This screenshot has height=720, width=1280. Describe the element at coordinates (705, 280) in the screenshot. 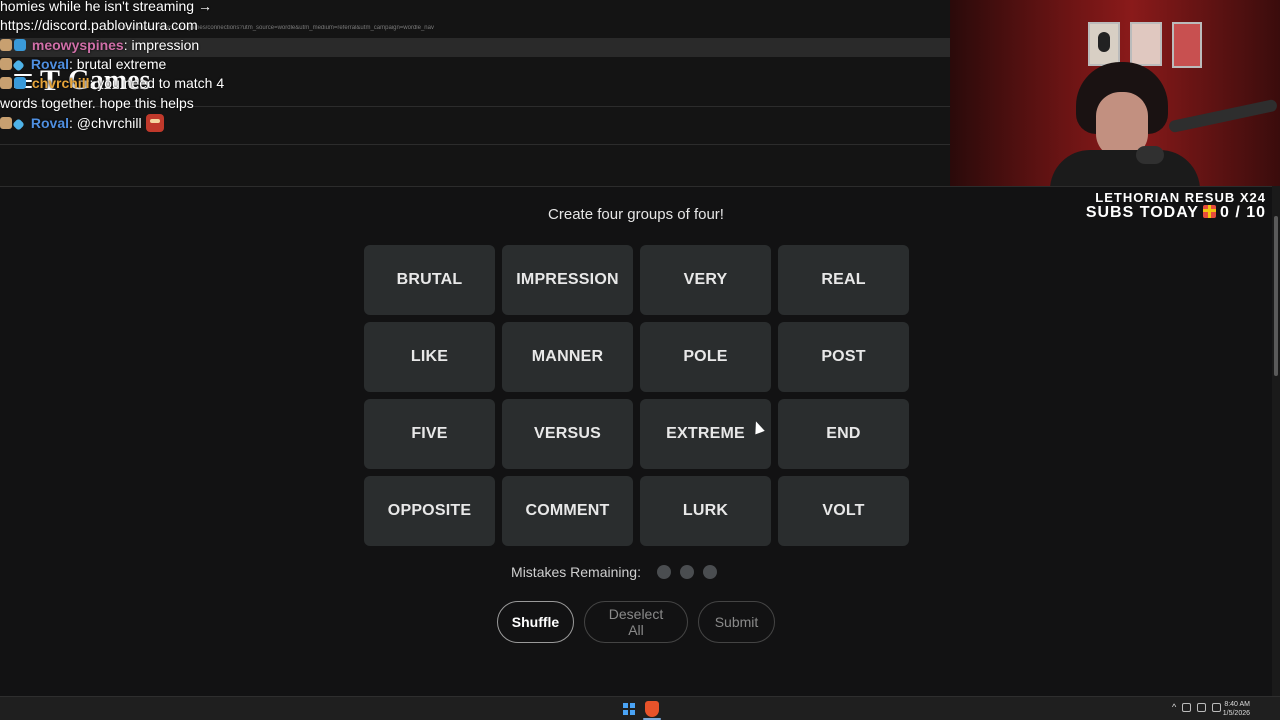

I see `word-tile-very: VERY` at that location.